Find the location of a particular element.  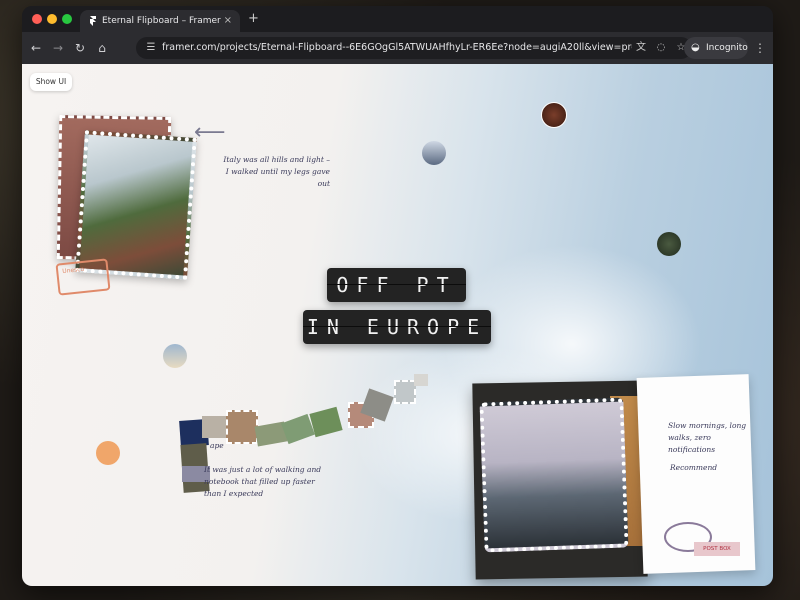

post-box-stamp: POST BOX is located at coordinates (717, 549).